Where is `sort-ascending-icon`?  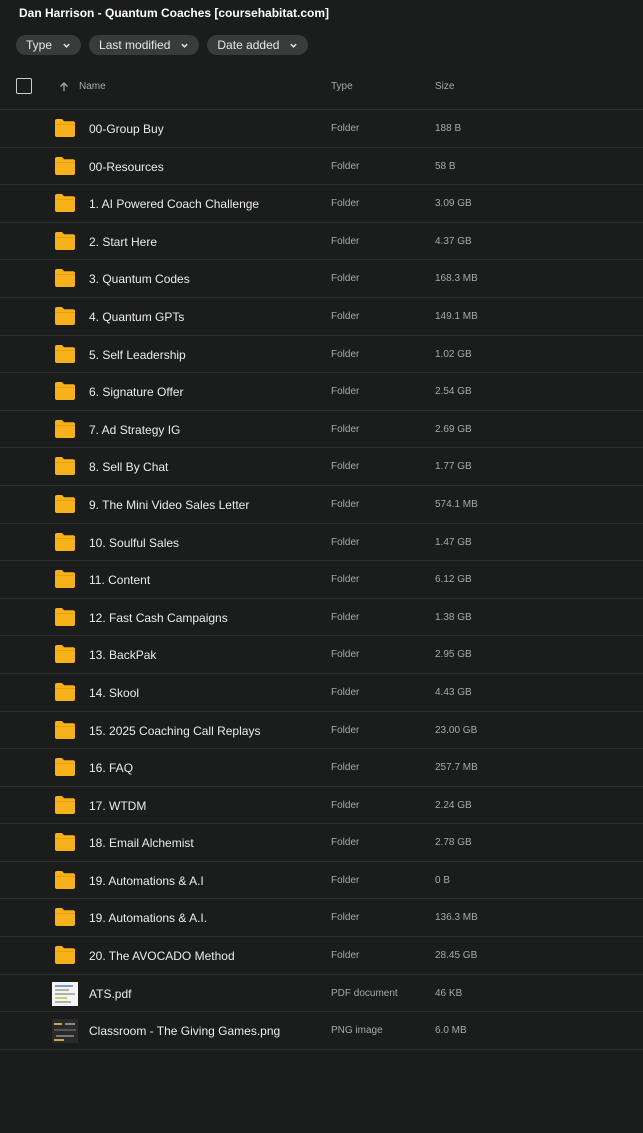
sort-ascending-icon is located at coordinates (64, 87).